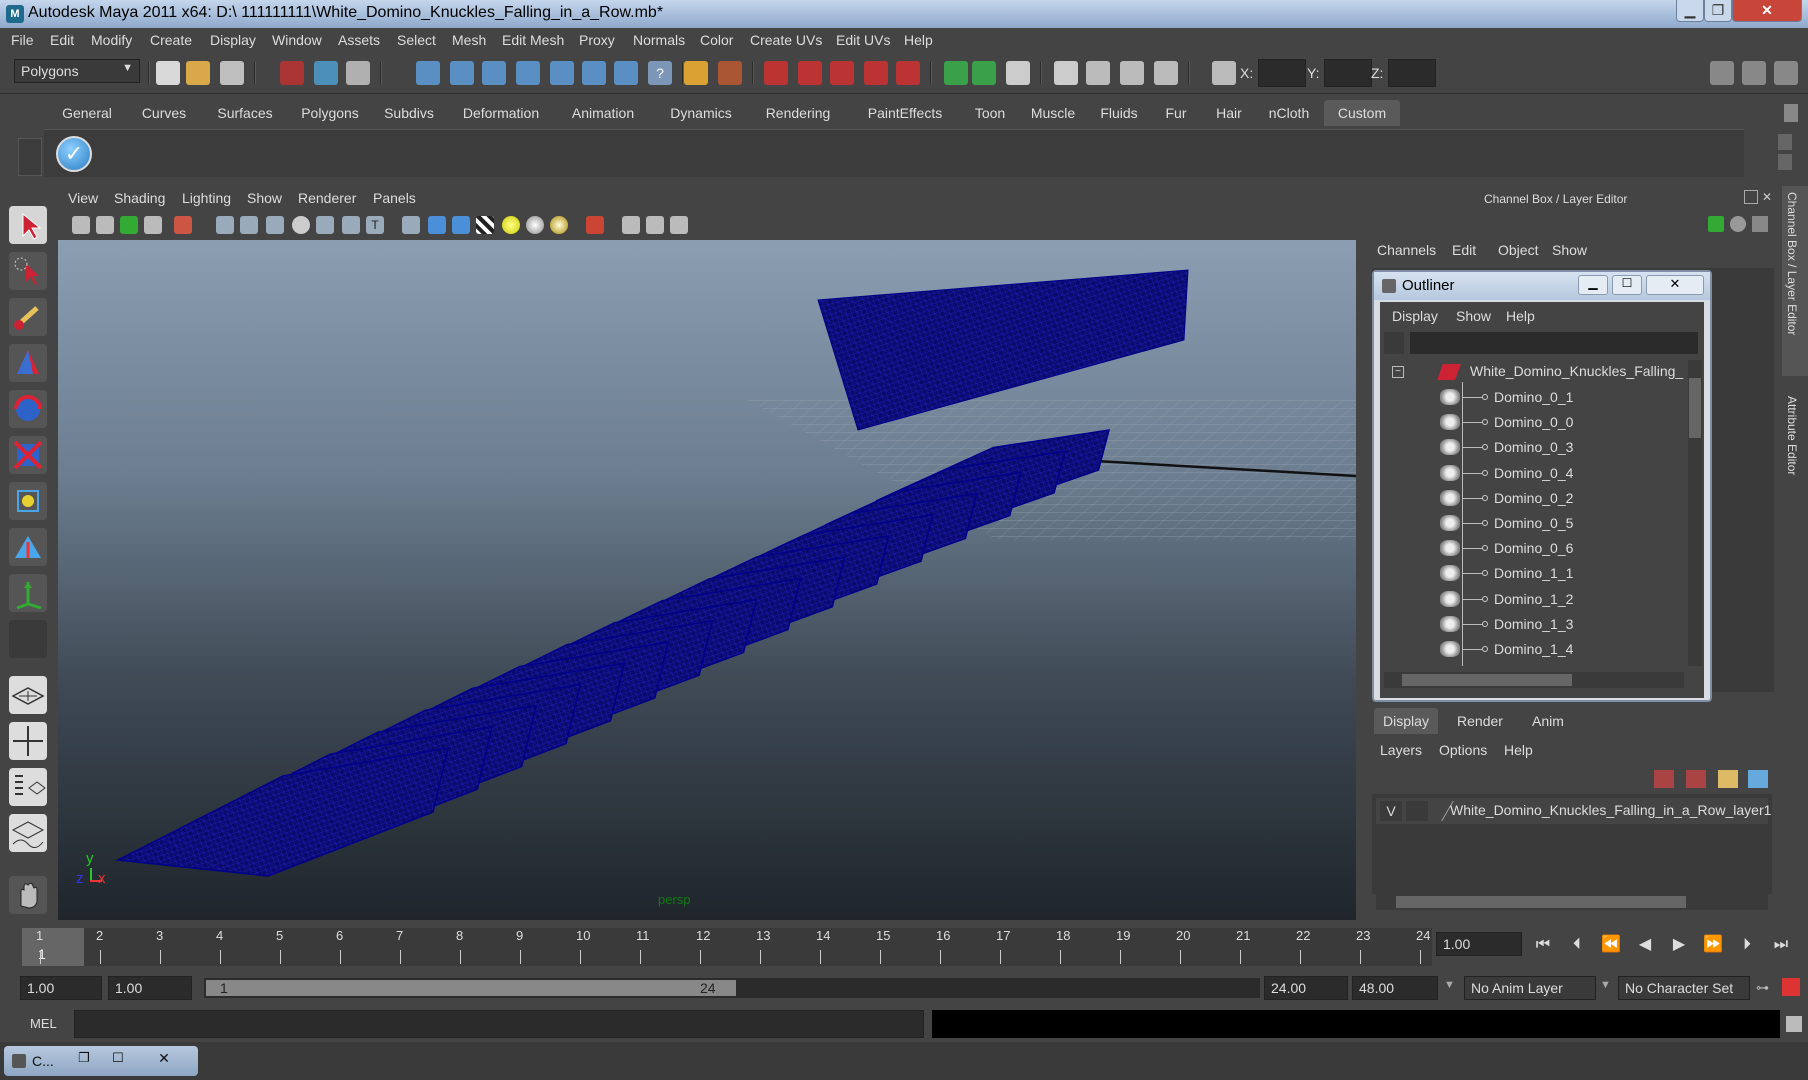 Image resolution: width=1808 pixels, height=1080 pixels. What do you see at coordinates (469, 40) in the screenshot?
I see `menu-mesh: Mesh` at bounding box center [469, 40].